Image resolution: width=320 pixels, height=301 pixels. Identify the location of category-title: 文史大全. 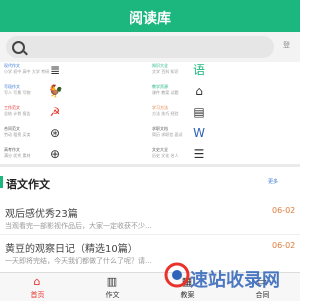
(160, 149).